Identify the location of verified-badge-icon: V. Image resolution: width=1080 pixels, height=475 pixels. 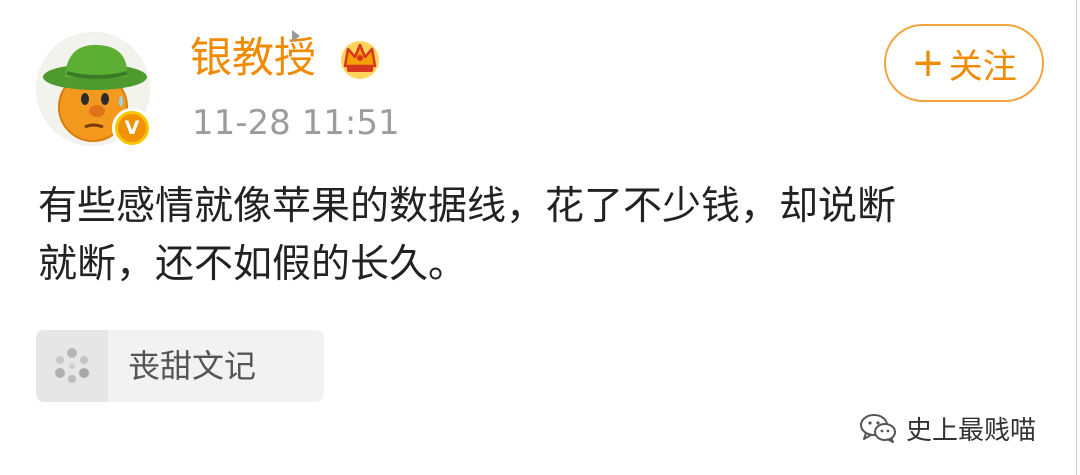
(132, 128).